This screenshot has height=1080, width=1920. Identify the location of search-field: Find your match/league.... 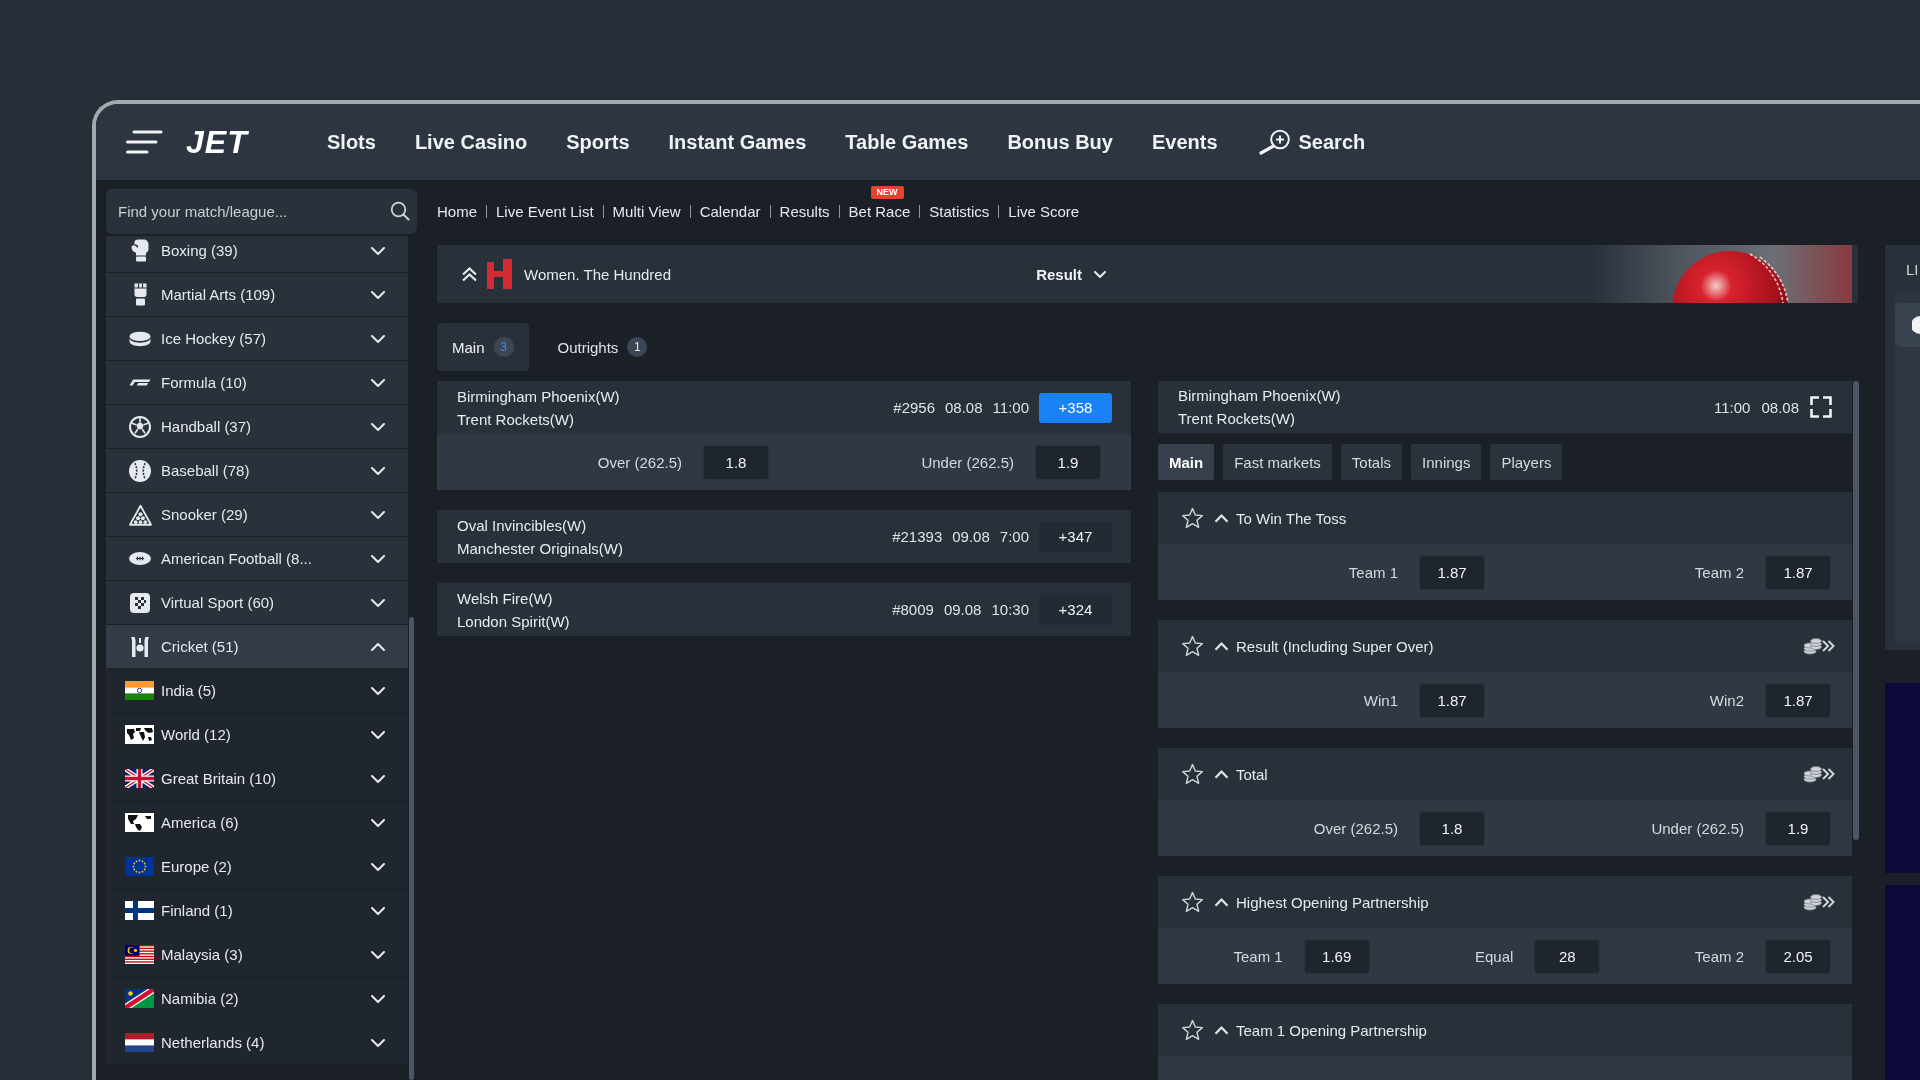
(261, 211).